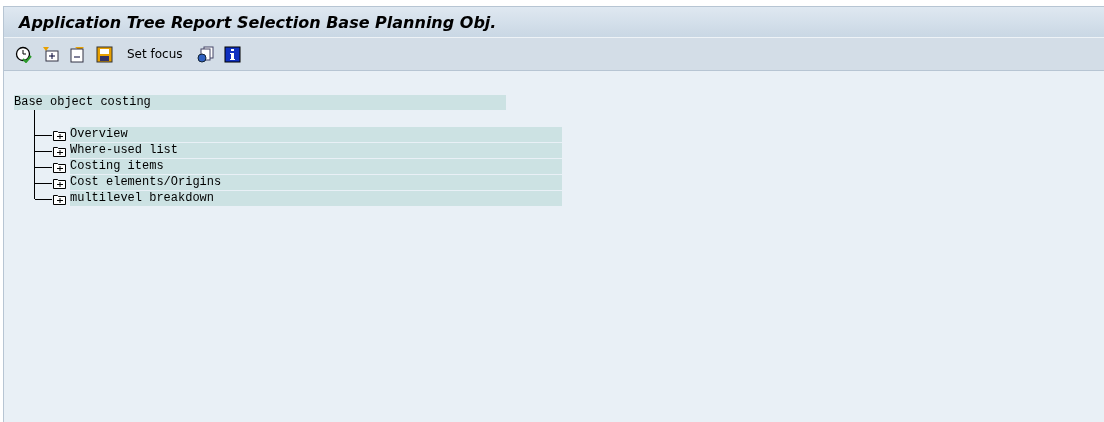  Describe the element at coordinates (205, 54) in the screenshot. I see `pages-icon` at that location.